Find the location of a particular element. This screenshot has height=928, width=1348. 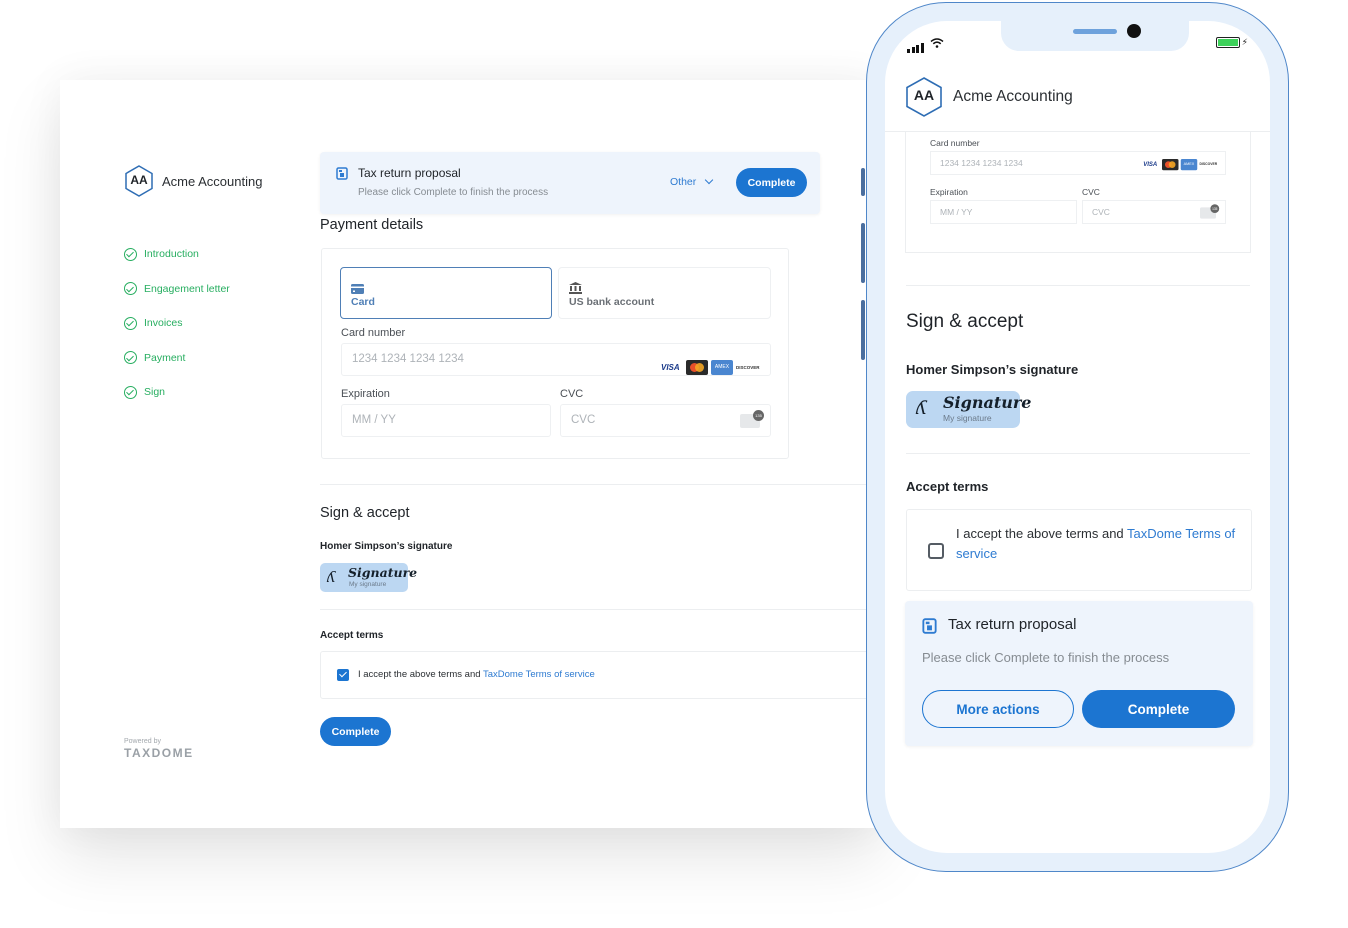

signature-caption: My signature is located at coordinates (368, 584).